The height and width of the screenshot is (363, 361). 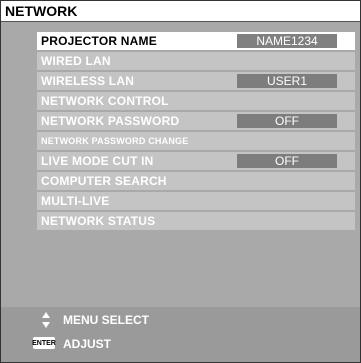 What do you see at coordinates (180, 11) in the screenshot?
I see `title-bar: NETWORK` at bounding box center [180, 11].